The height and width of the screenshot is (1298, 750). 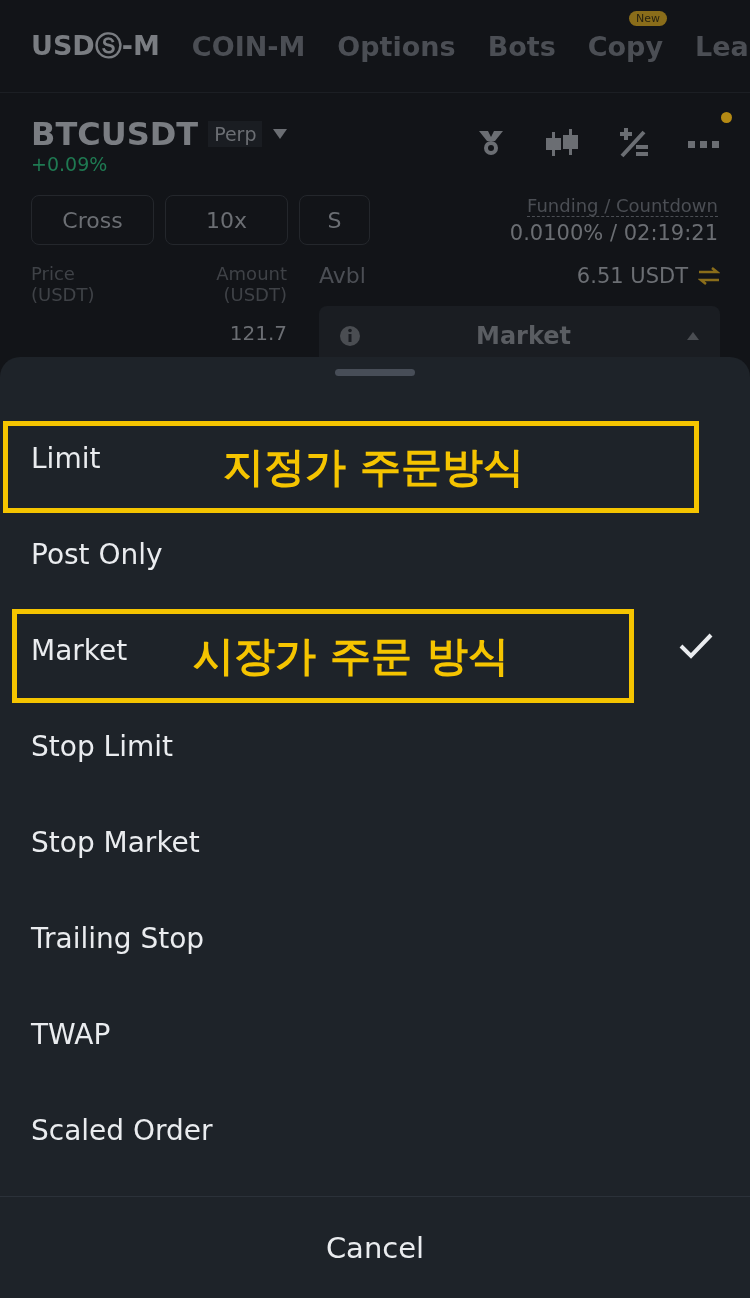 What do you see at coordinates (634, 143) in the screenshot?
I see `calculator-icon` at bounding box center [634, 143].